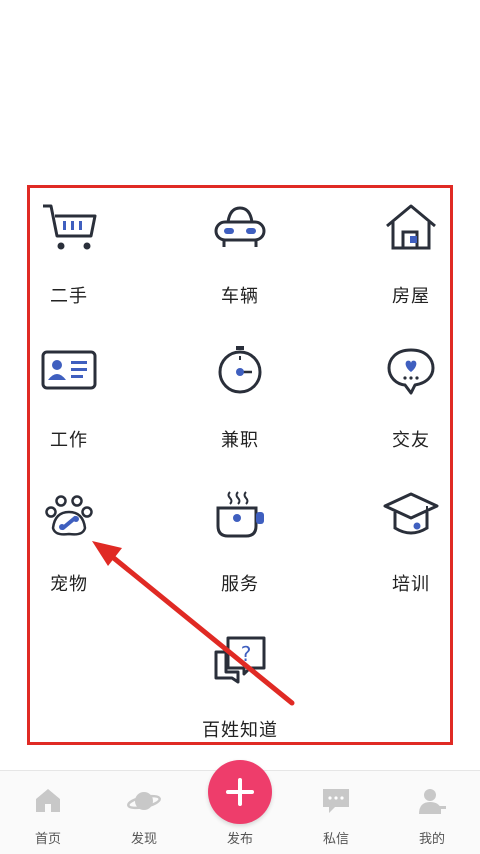 The image size is (480, 854). I want to click on tab-label: 私信, so click(335, 839).